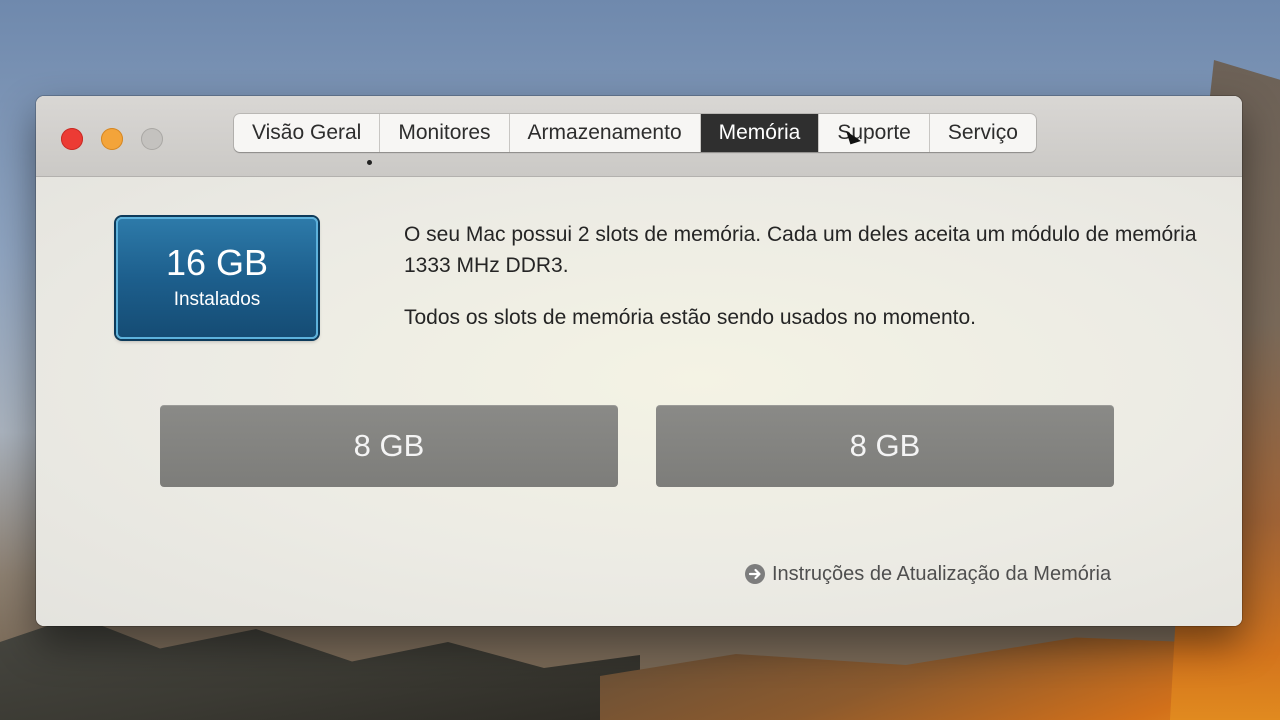  I want to click on tab-suporte: Suporte, so click(874, 133).